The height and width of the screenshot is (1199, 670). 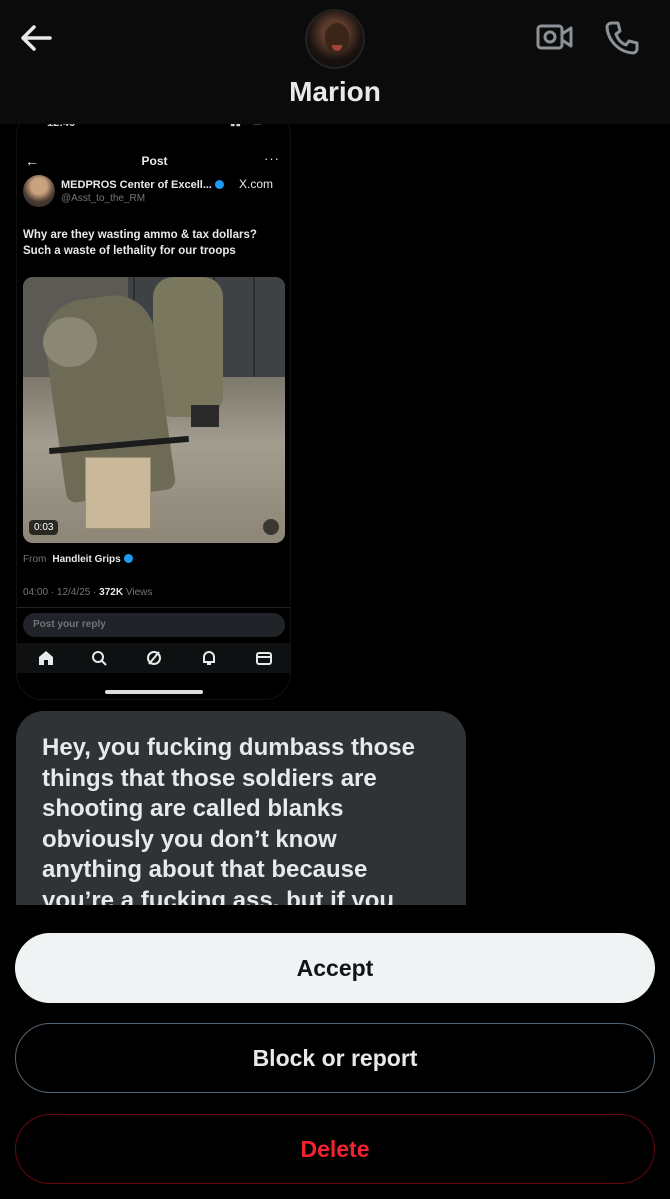 What do you see at coordinates (256, 184) in the screenshot?
I see `screenshot-source-label: X.com` at bounding box center [256, 184].